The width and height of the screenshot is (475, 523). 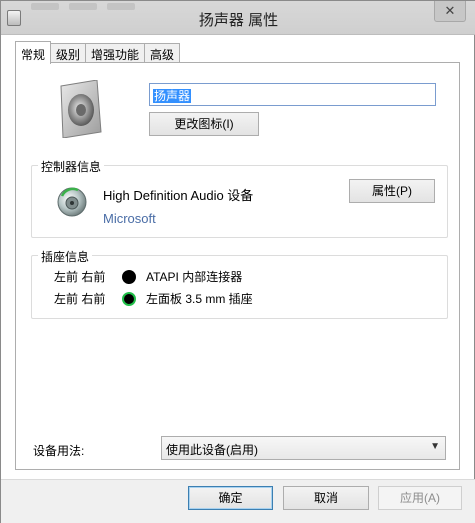 I want to click on controller-properties-button: 属性(P), so click(x=392, y=191).